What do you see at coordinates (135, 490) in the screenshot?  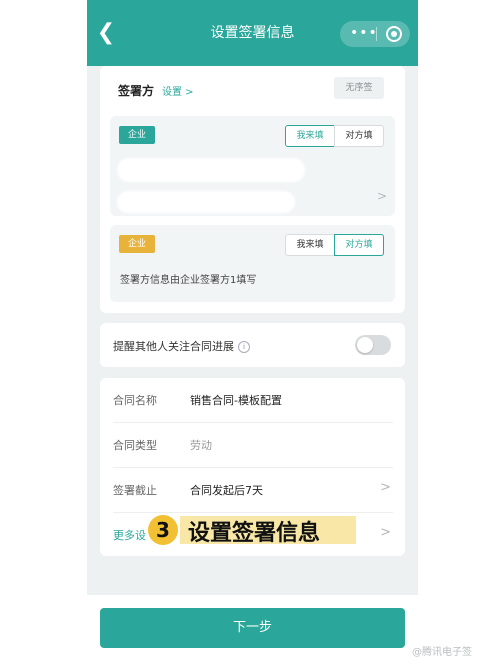 I see `row-label: 签署截止` at bounding box center [135, 490].